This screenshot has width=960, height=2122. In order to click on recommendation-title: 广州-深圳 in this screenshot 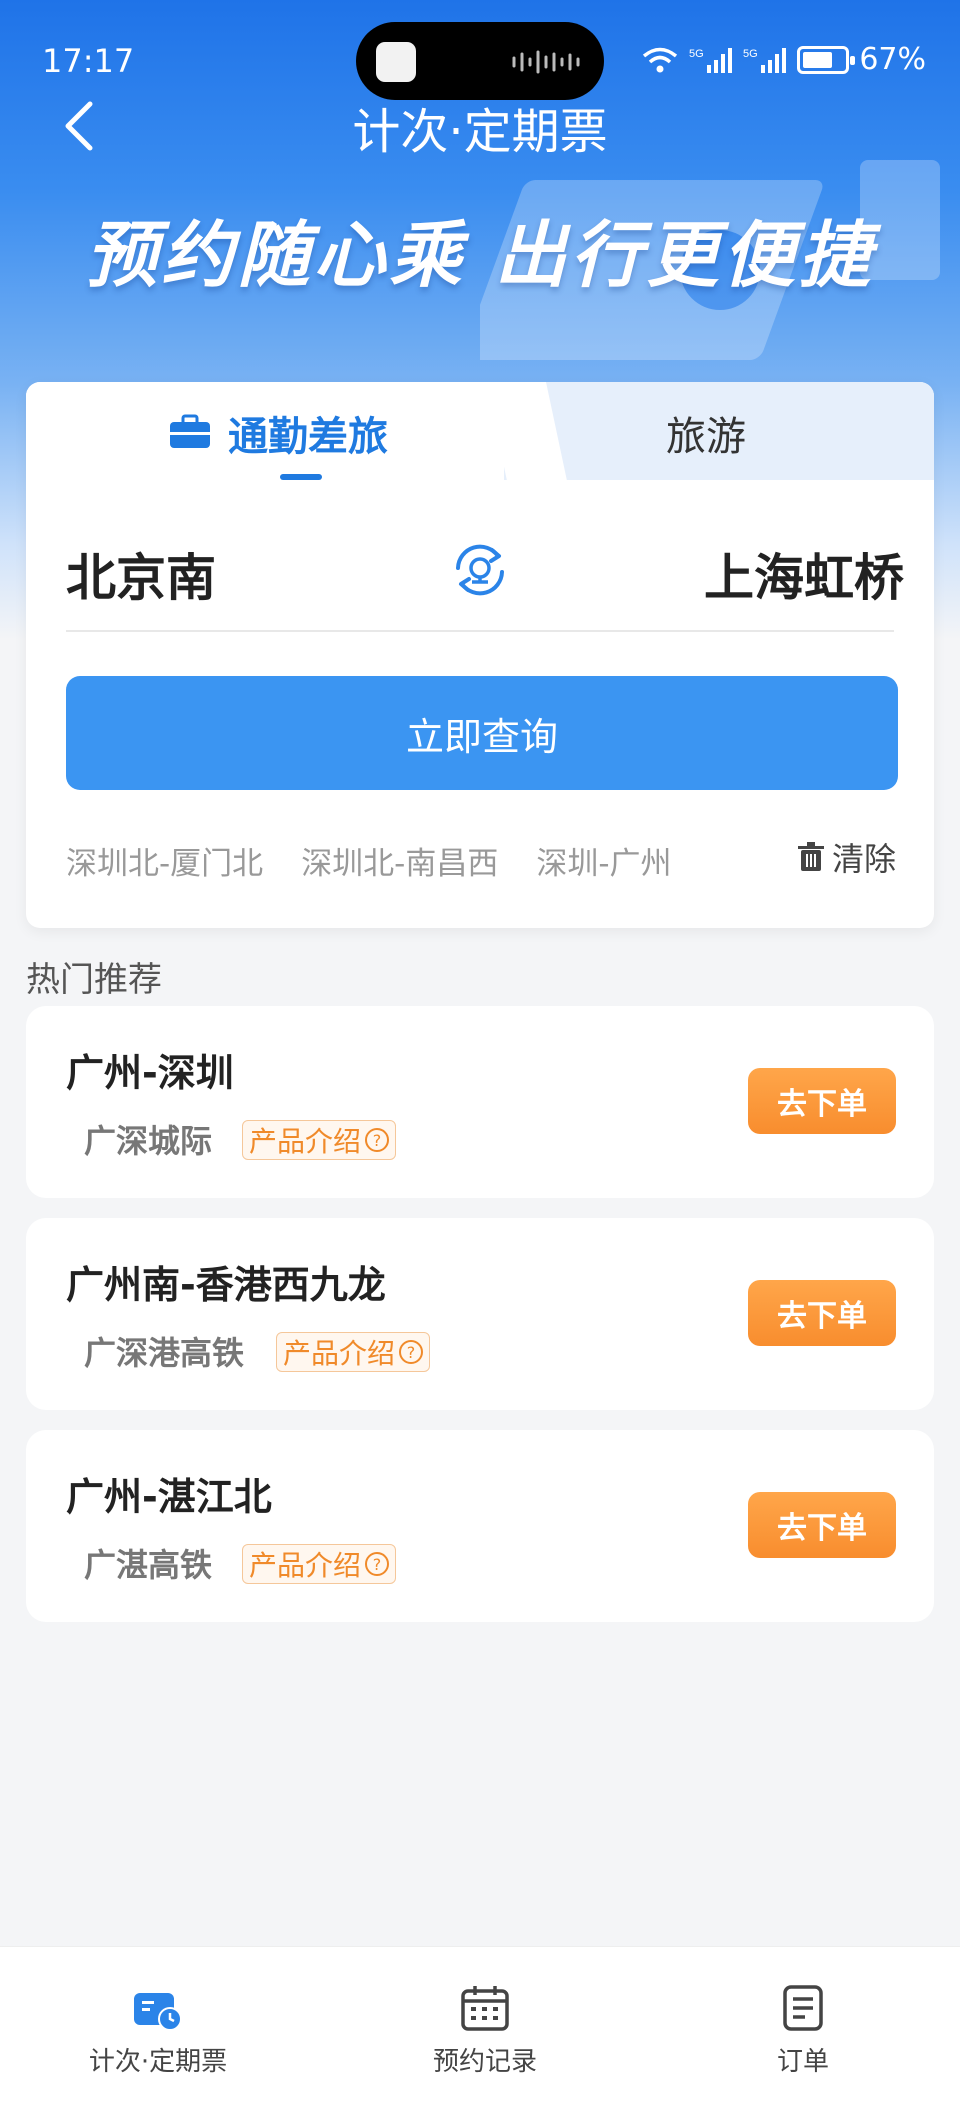, I will do `click(150, 1073)`.